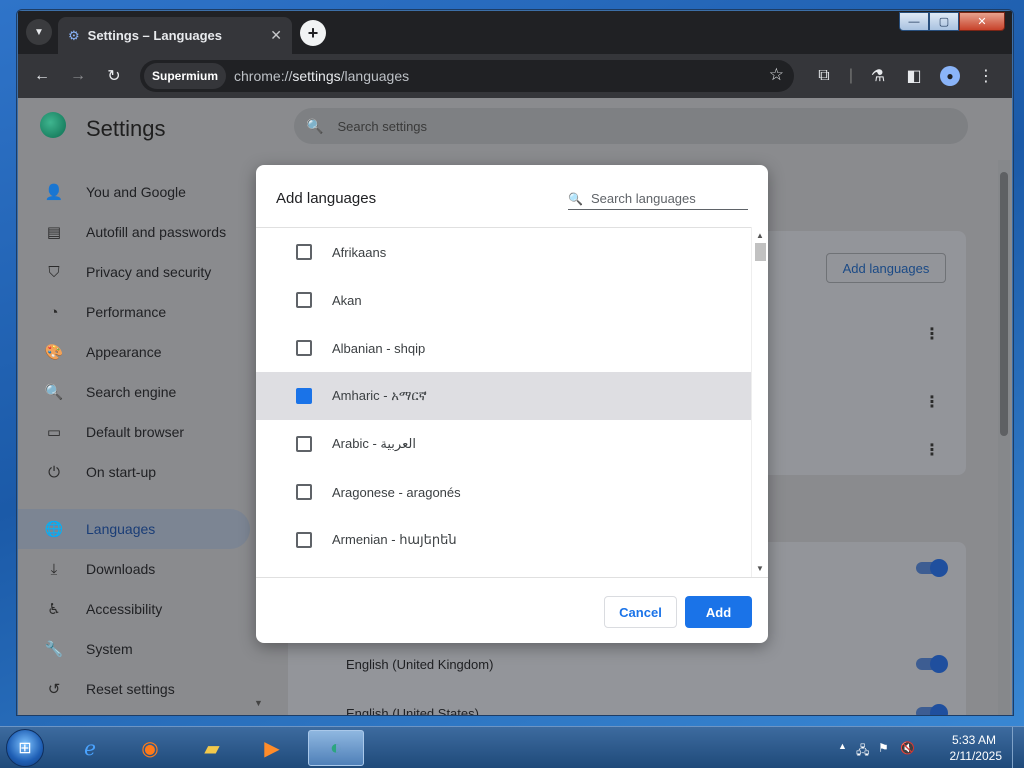  I want to click on sidebar-item-accessibility: ♿ Accessibility, so click(143, 609).